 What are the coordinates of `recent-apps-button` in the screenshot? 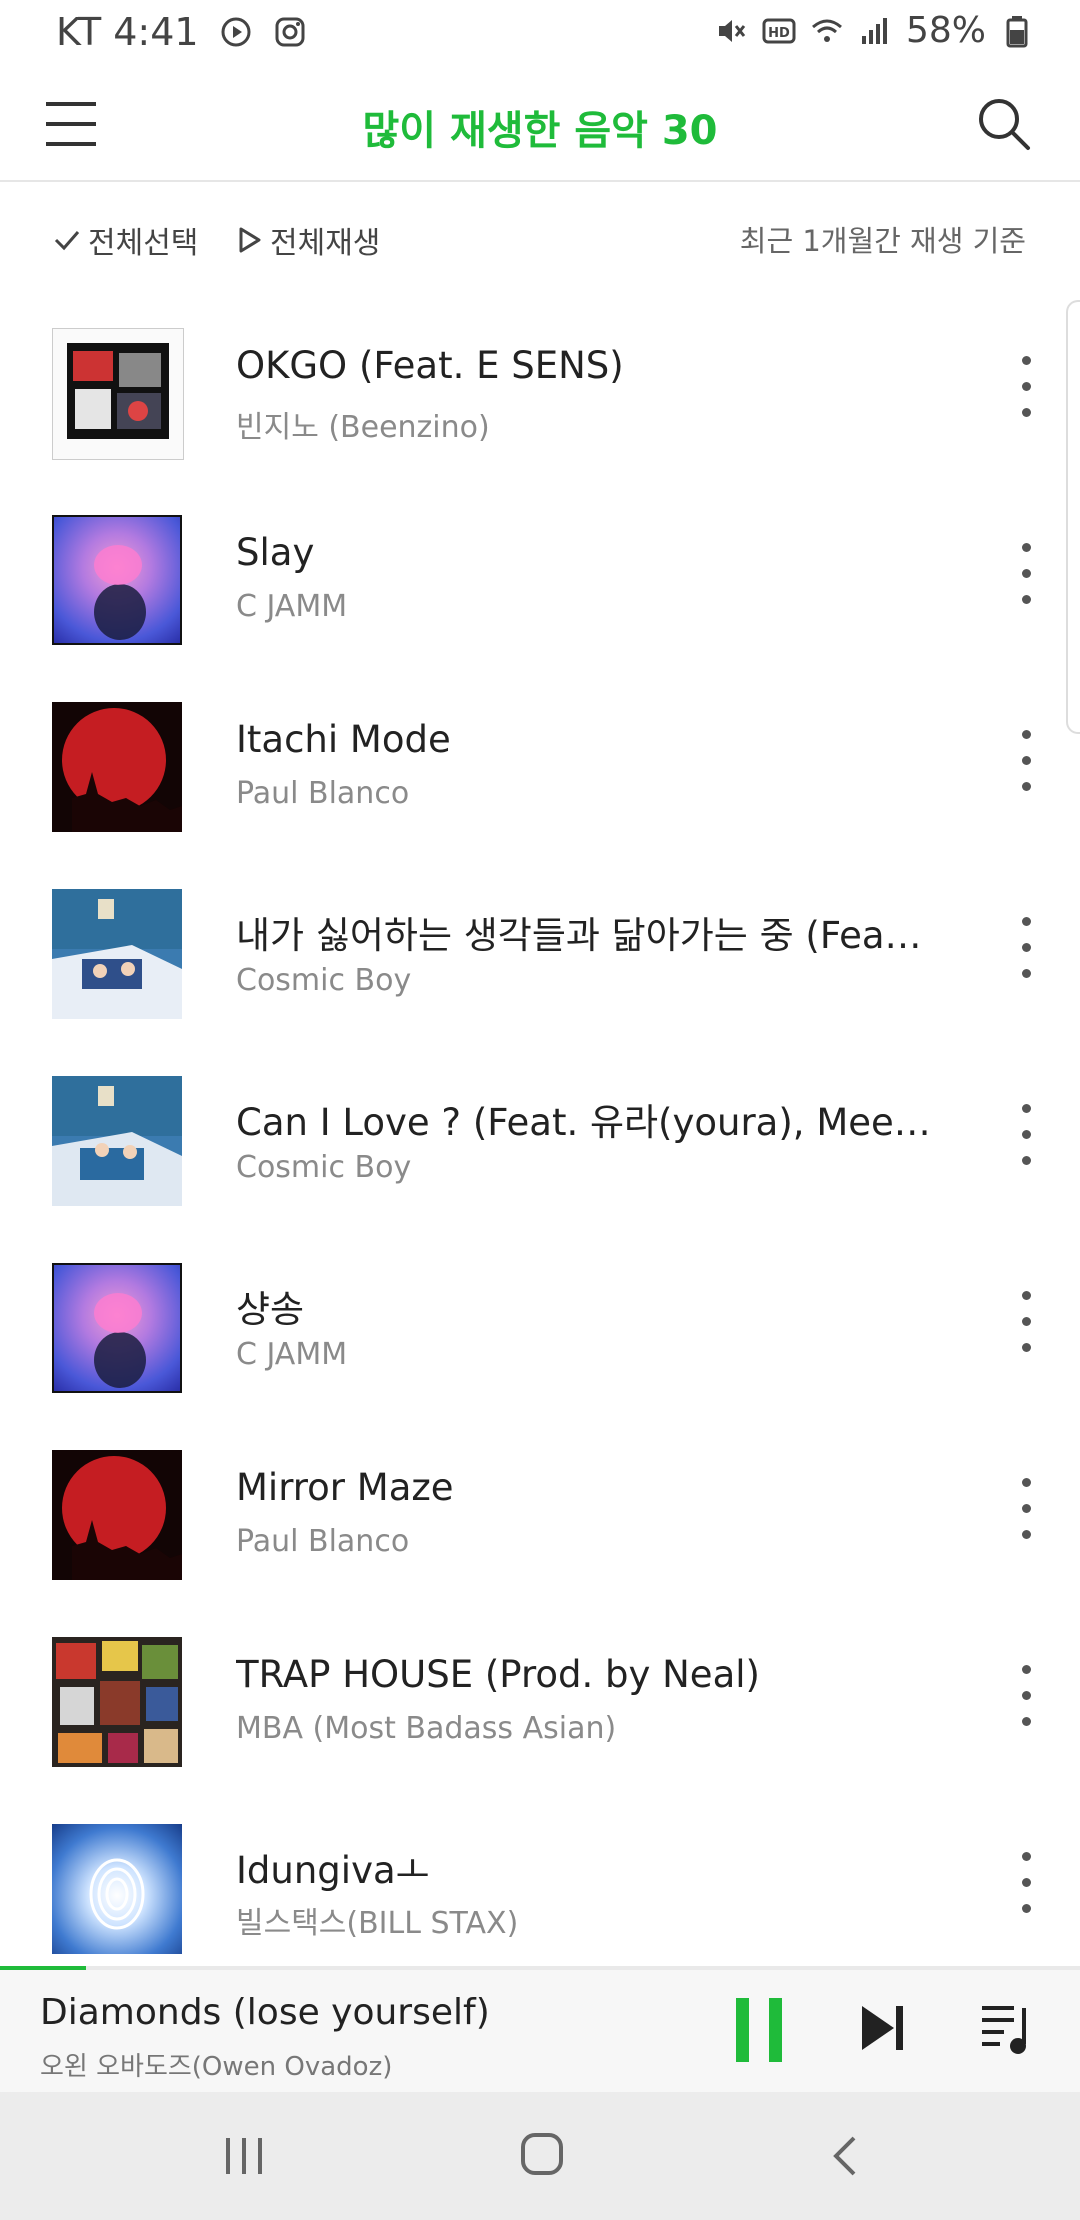 It's located at (244, 2156).